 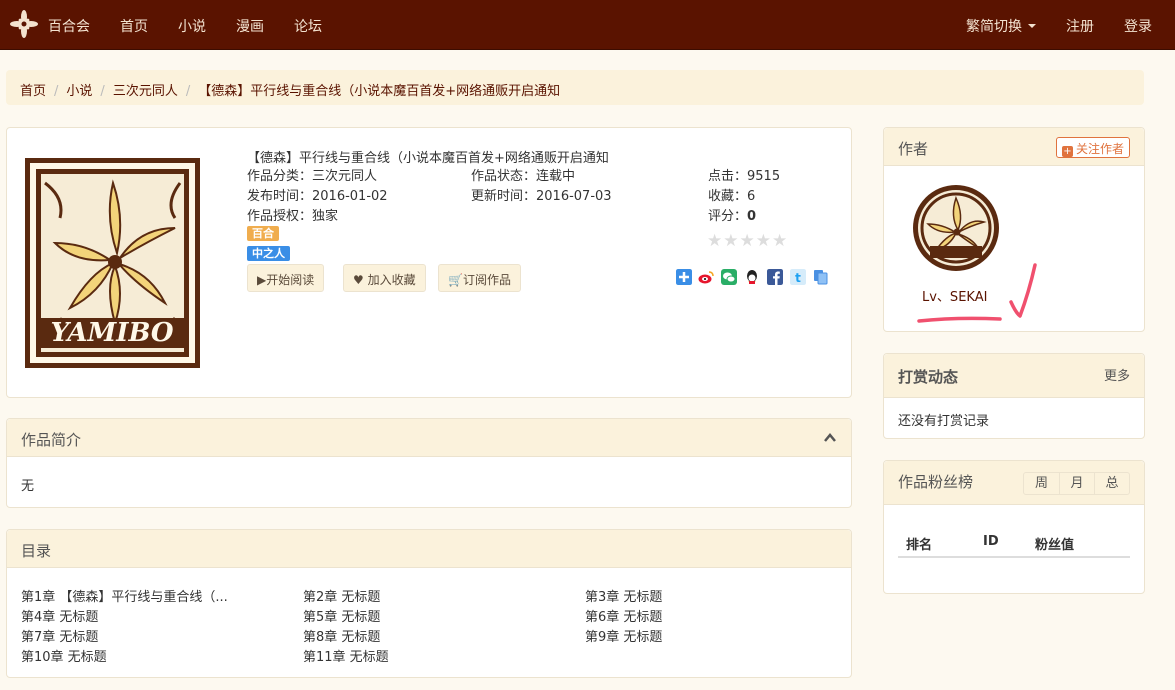 I want to click on intro-panel: 作品简介 无, so click(x=429, y=463).